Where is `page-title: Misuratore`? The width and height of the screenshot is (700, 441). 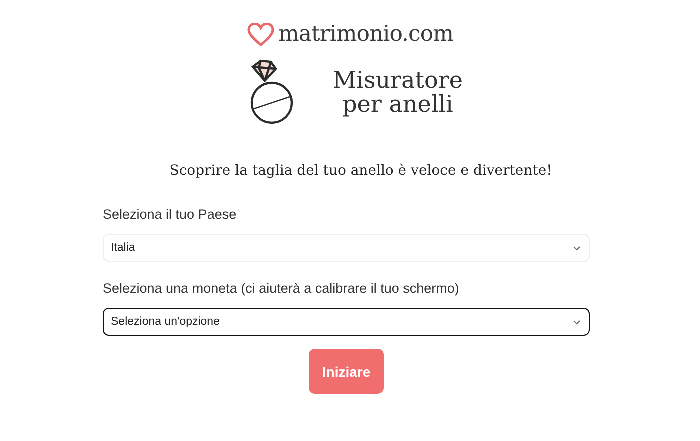
page-title: Misuratore is located at coordinates (398, 81).